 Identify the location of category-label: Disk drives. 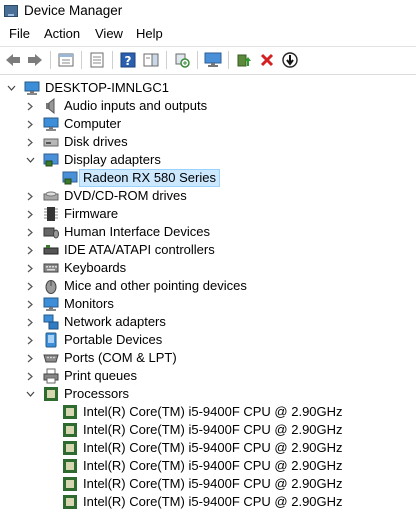
(96, 141).